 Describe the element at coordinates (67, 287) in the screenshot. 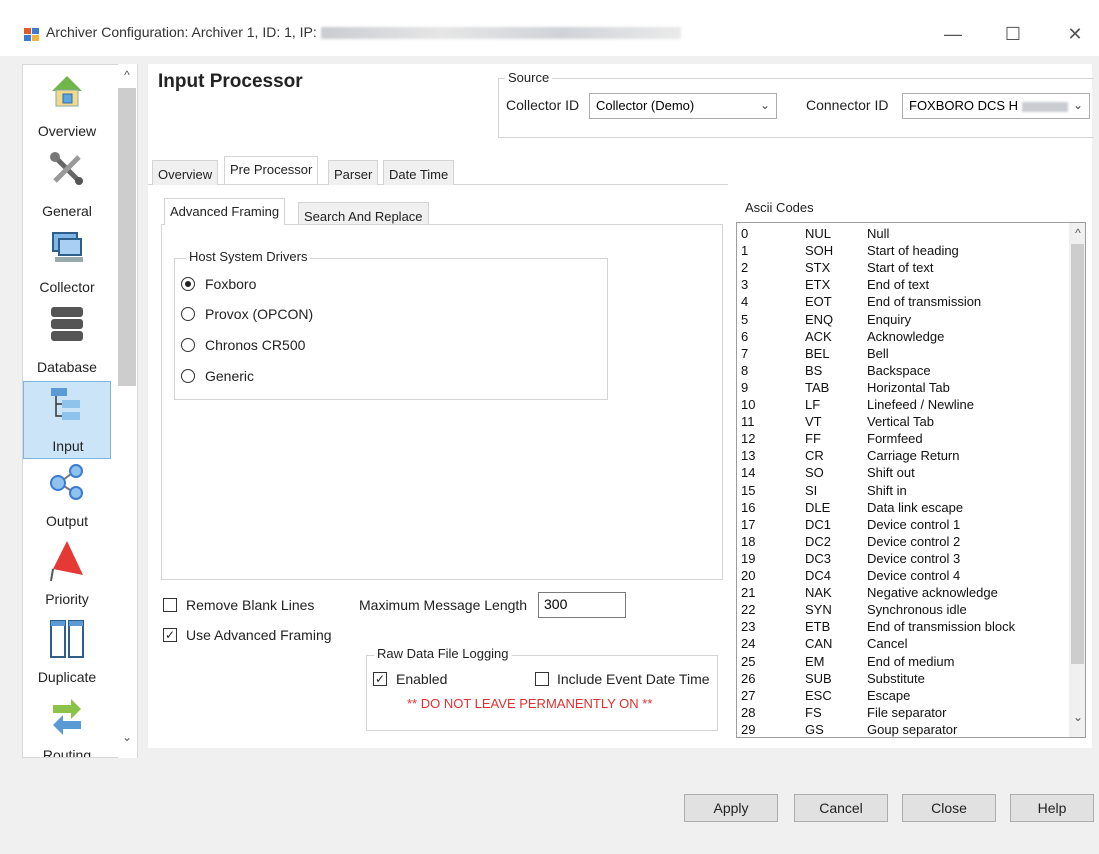

I see `nav-label: Collector` at that location.